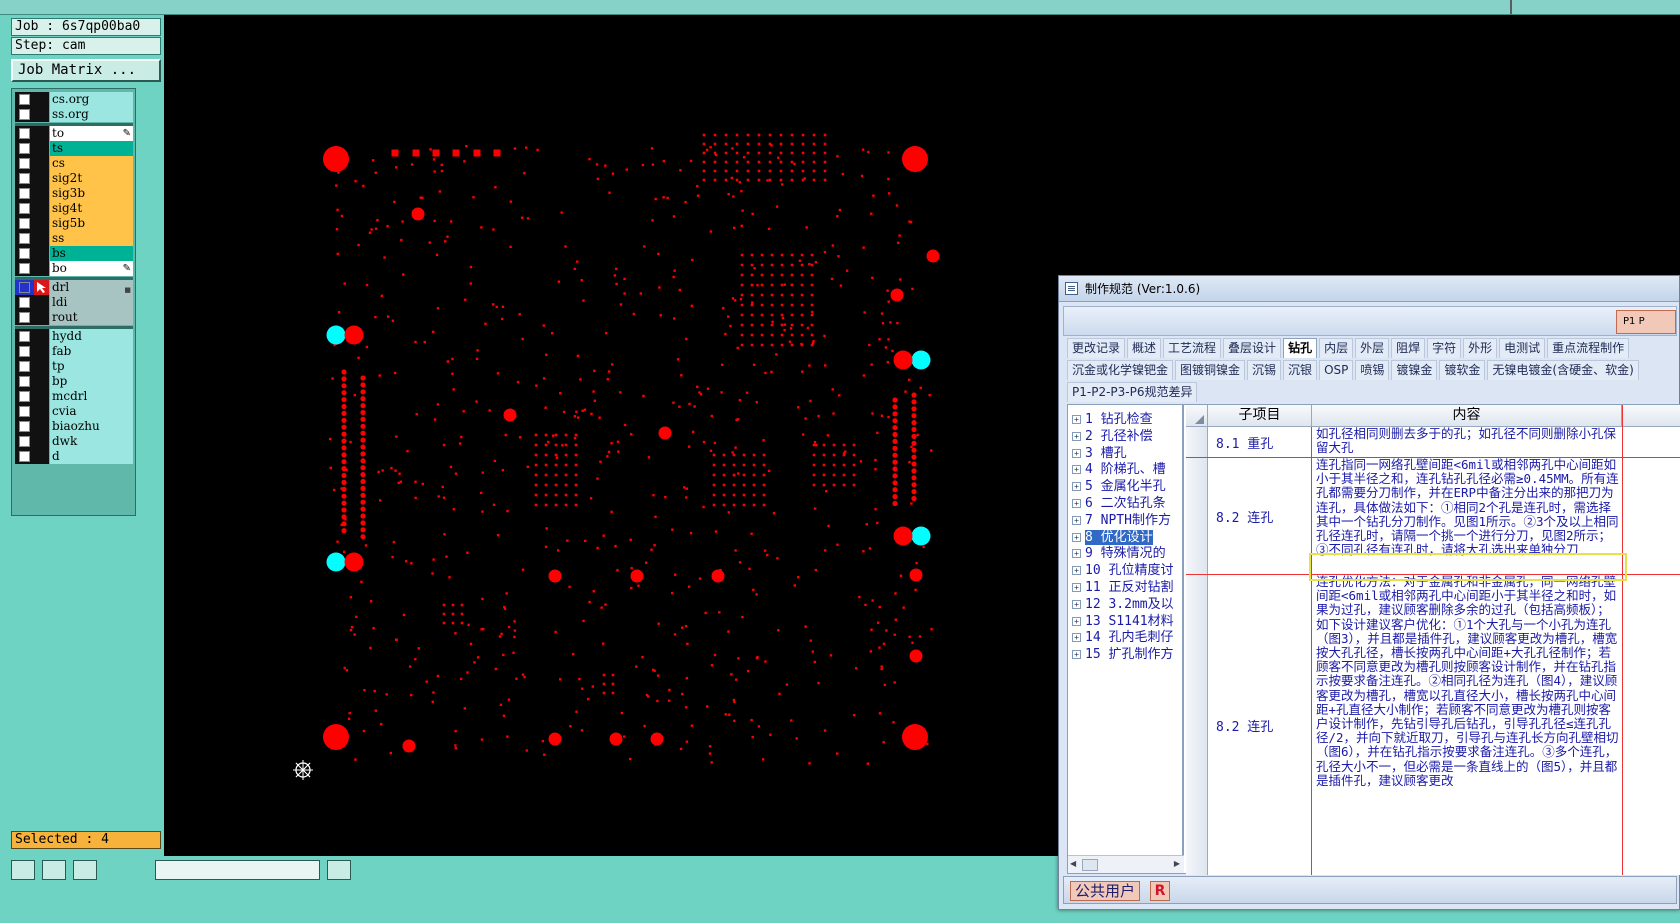 The image size is (1680, 923). What do you see at coordinates (354, 562) in the screenshot?
I see `drill-hole` at bounding box center [354, 562].